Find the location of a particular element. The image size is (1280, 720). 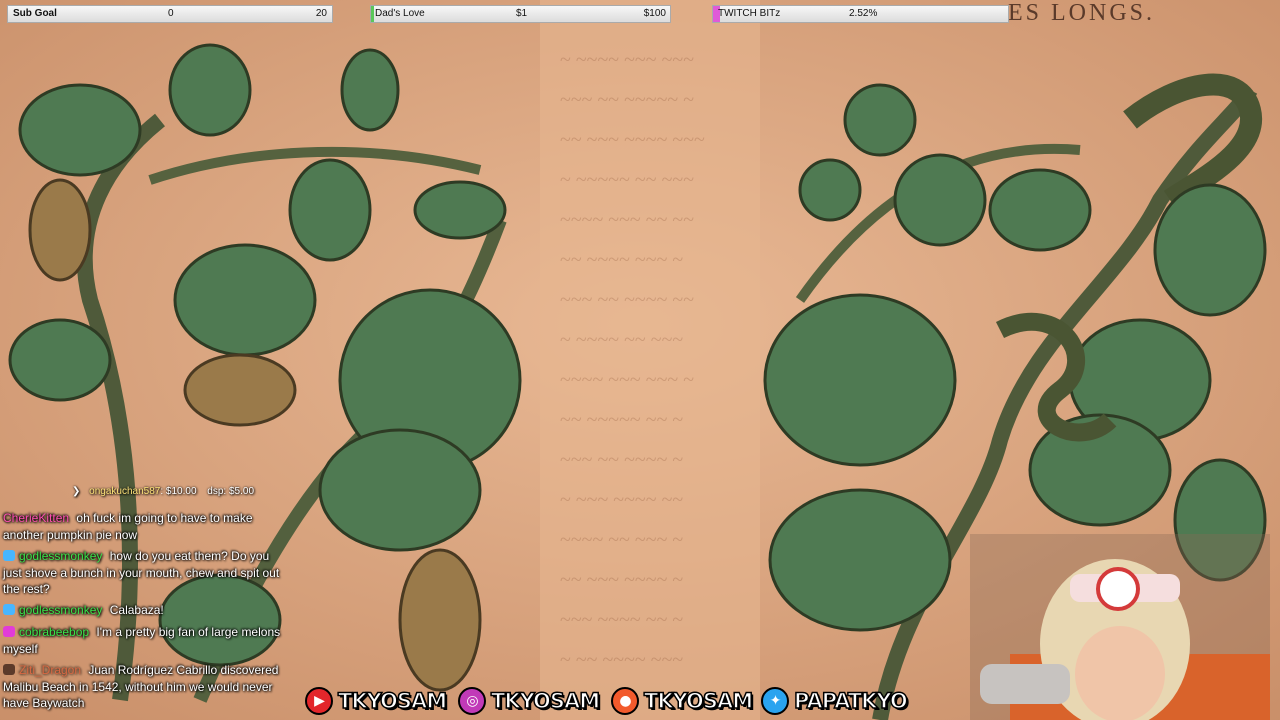

prime-badge-icon is located at coordinates (9, 631).